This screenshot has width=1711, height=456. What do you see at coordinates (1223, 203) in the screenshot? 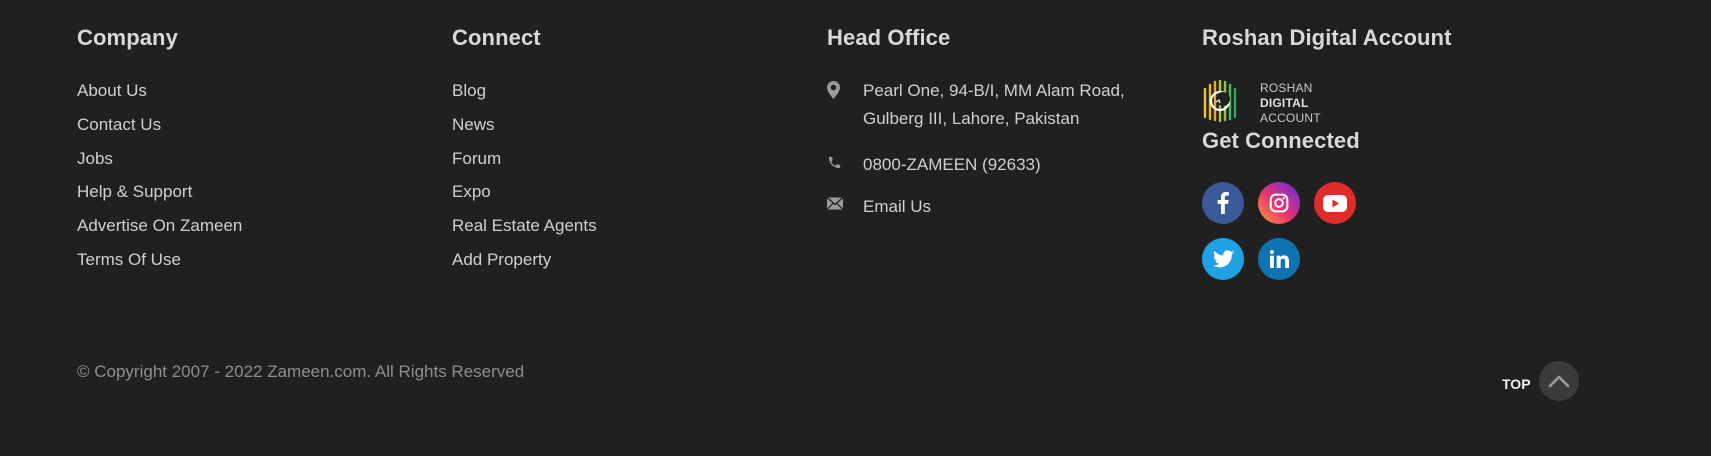
I see `facebook-icon` at bounding box center [1223, 203].